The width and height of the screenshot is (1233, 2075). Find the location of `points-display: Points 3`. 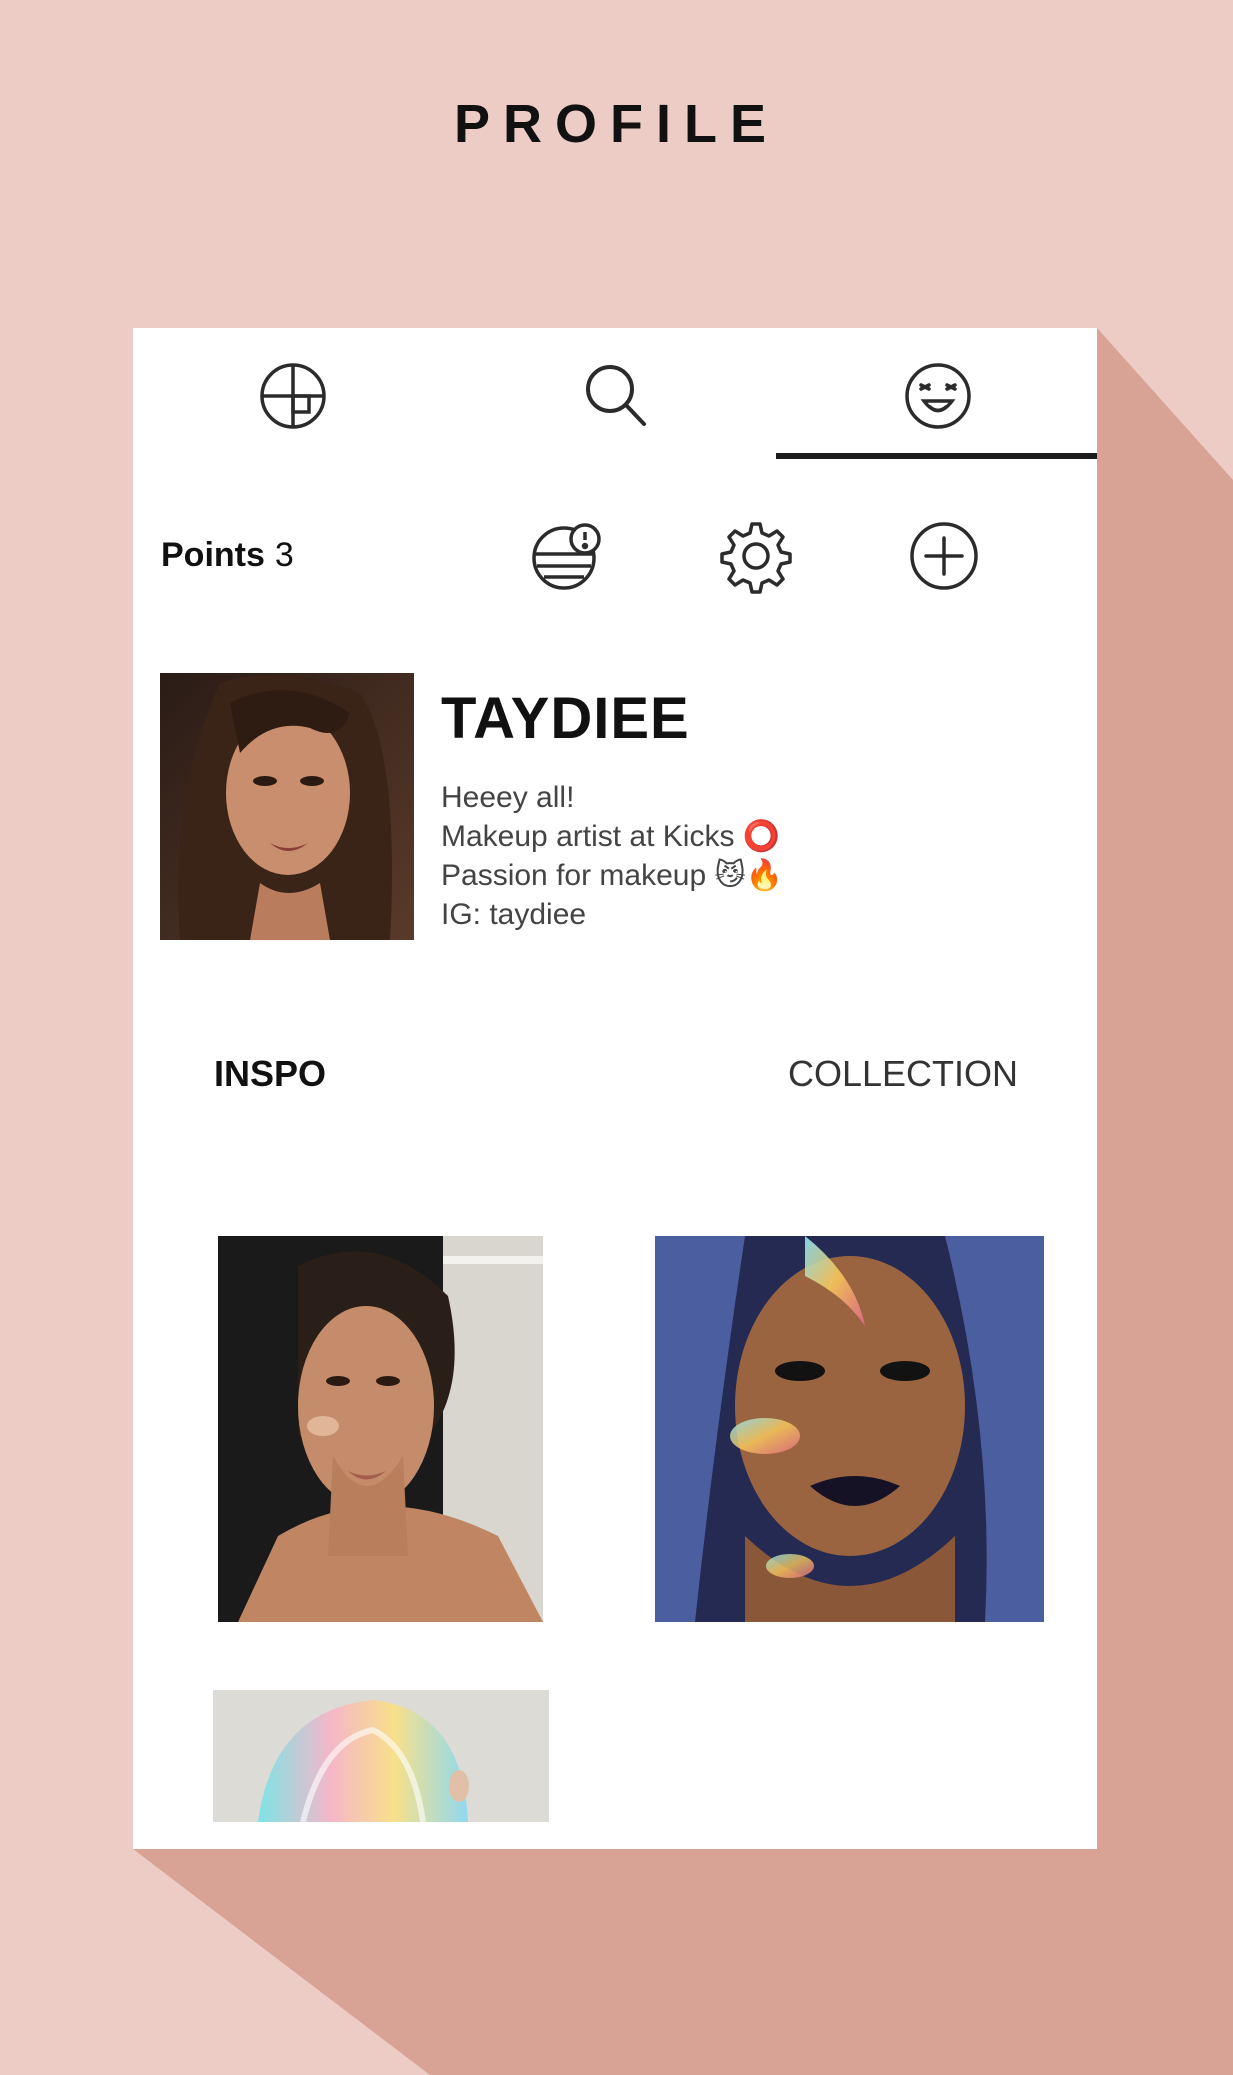

points-display: Points 3 is located at coordinates (227, 555).